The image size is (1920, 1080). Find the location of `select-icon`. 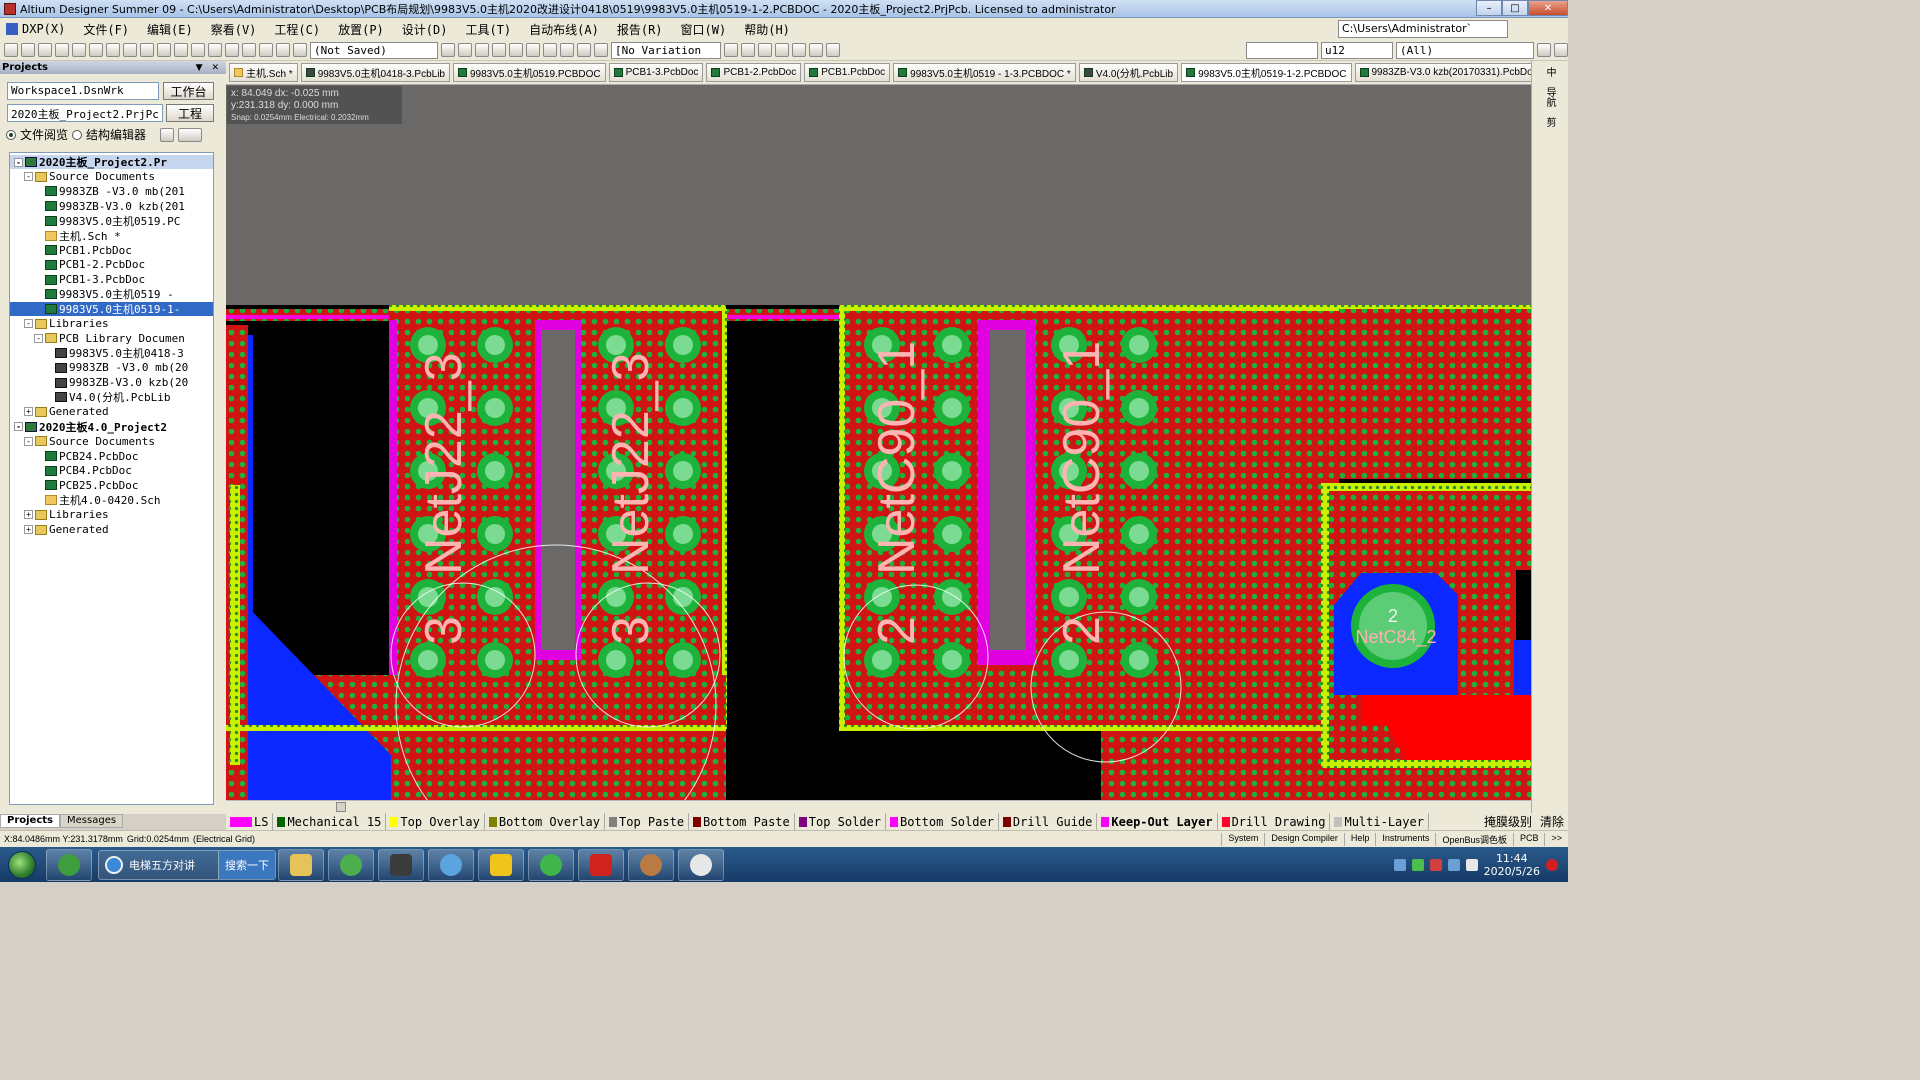

select-icon is located at coordinates (215, 50).